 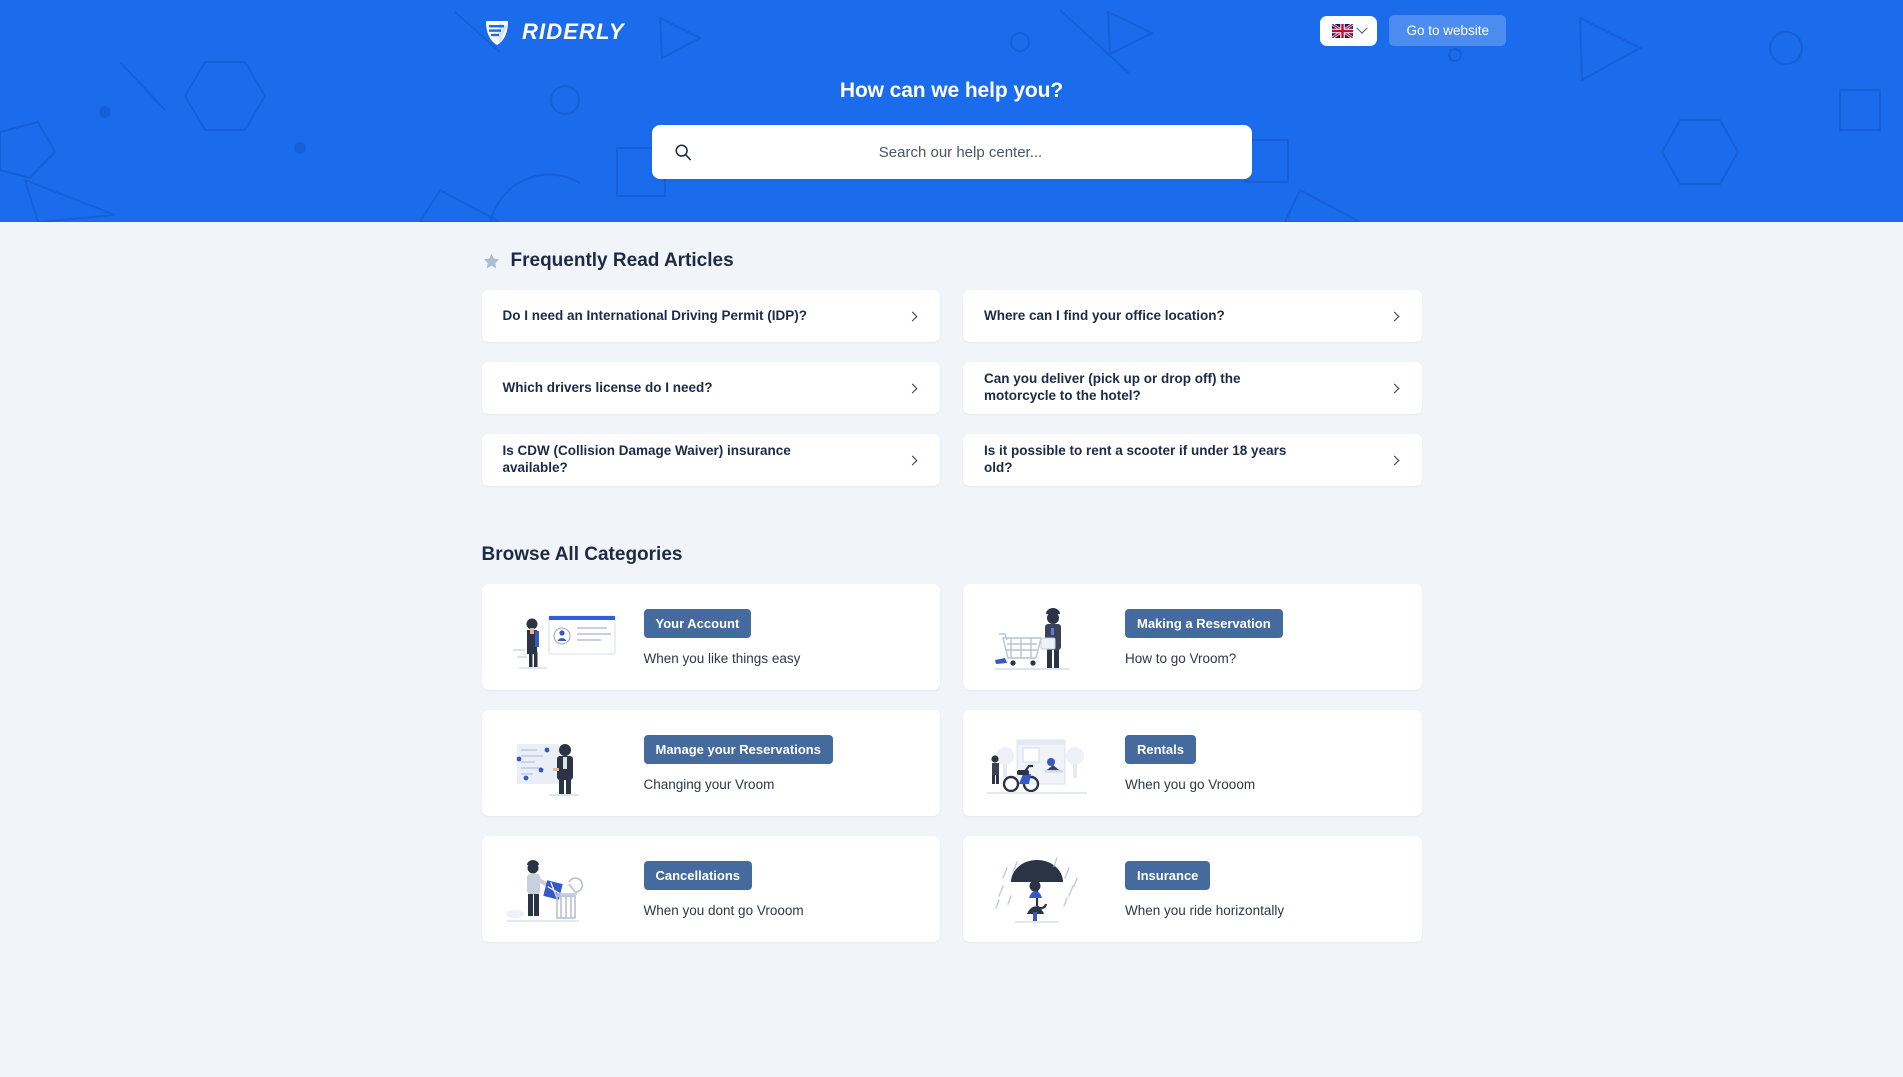 What do you see at coordinates (1447, 30) in the screenshot?
I see `go-to-website-button: Go to website` at bounding box center [1447, 30].